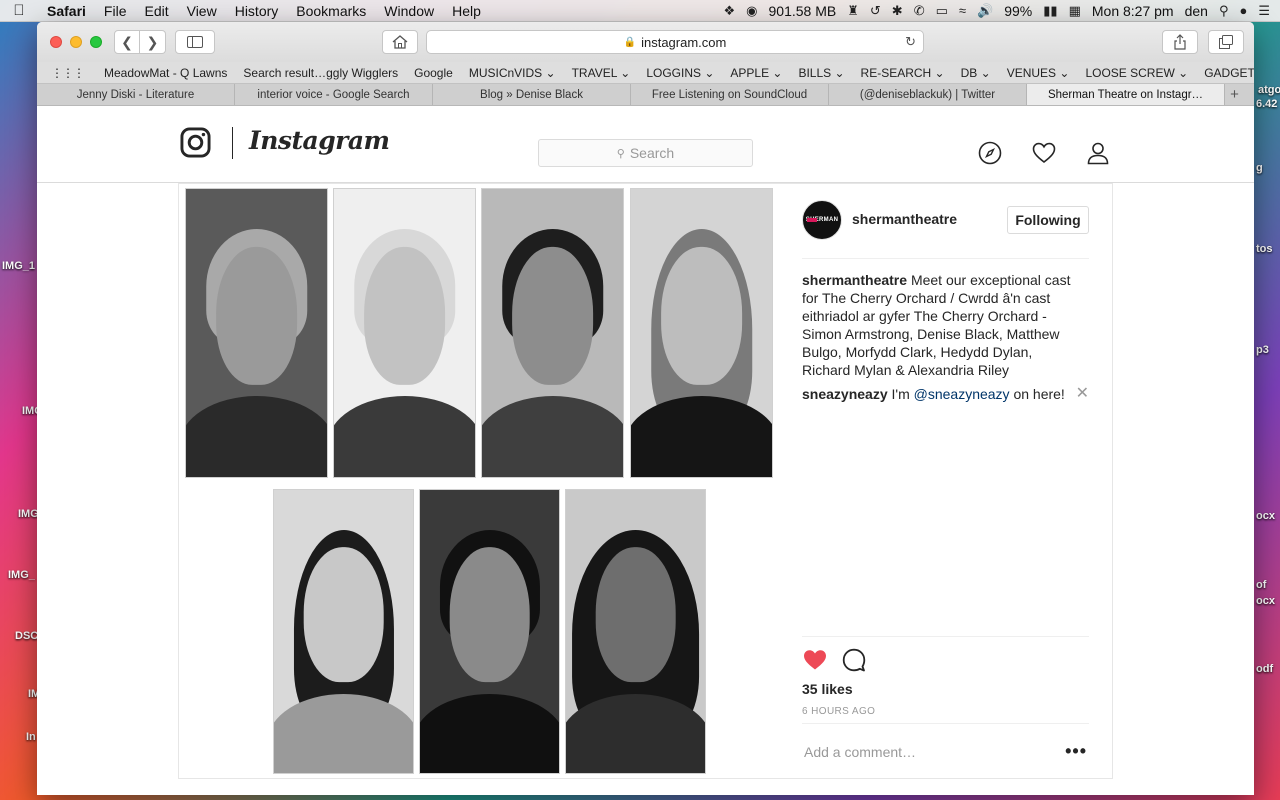 Image resolution: width=1280 pixels, height=800 pixels. Describe the element at coordinates (853, 11) in the screenshot. I see `evernote-icon: ♜` at that location.